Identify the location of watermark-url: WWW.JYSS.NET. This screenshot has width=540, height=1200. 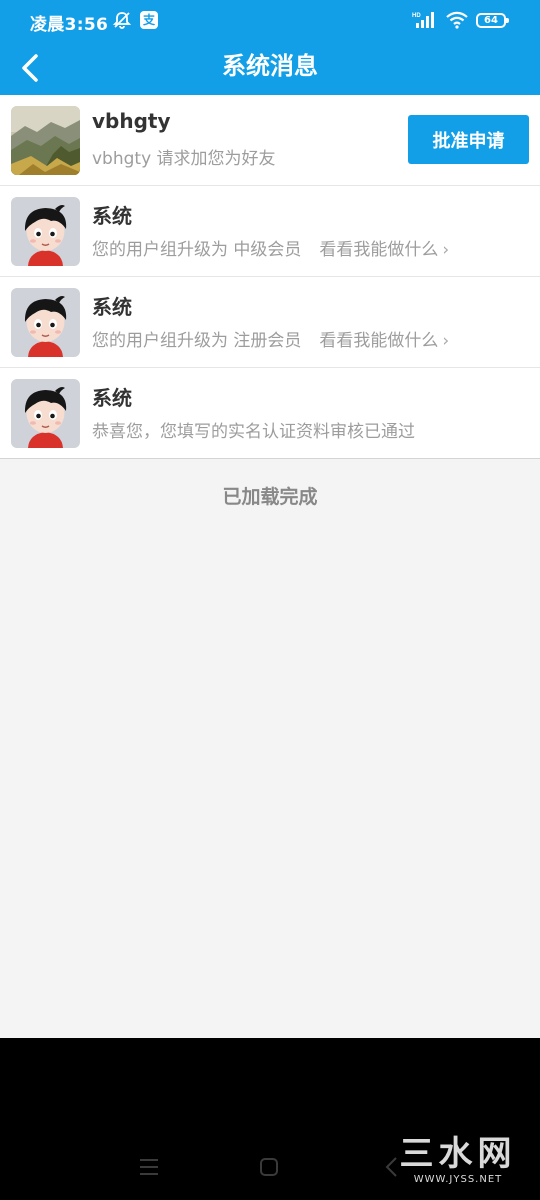
(458, 1179).